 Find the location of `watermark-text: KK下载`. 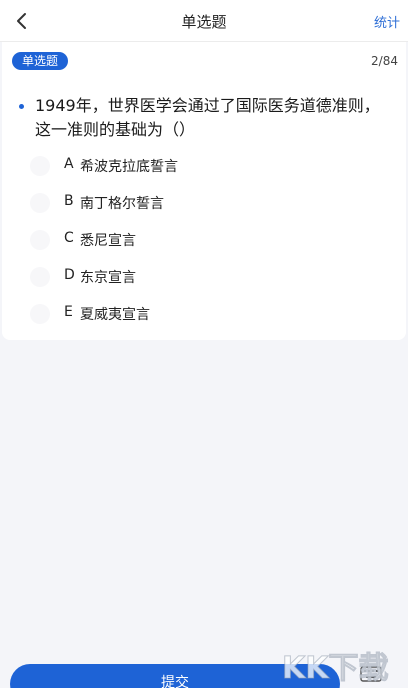

watermark-text: KK下载 is located at coordinates (335, 668).